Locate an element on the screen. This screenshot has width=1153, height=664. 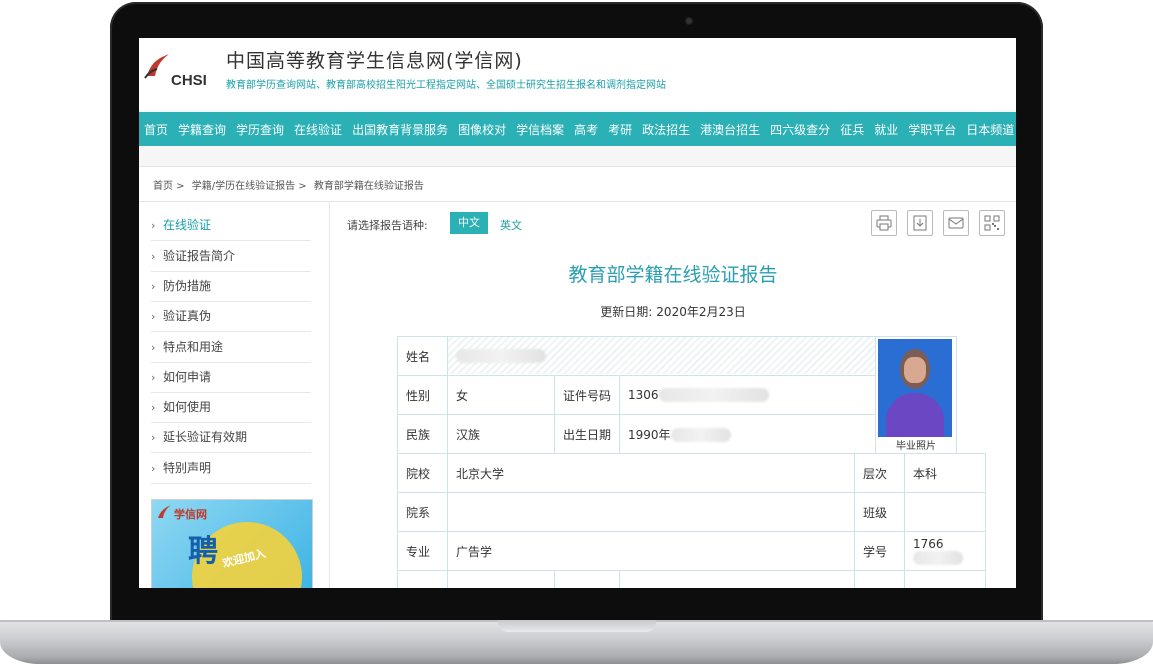
level-value: 本科 is located at coordinates (945, 473).